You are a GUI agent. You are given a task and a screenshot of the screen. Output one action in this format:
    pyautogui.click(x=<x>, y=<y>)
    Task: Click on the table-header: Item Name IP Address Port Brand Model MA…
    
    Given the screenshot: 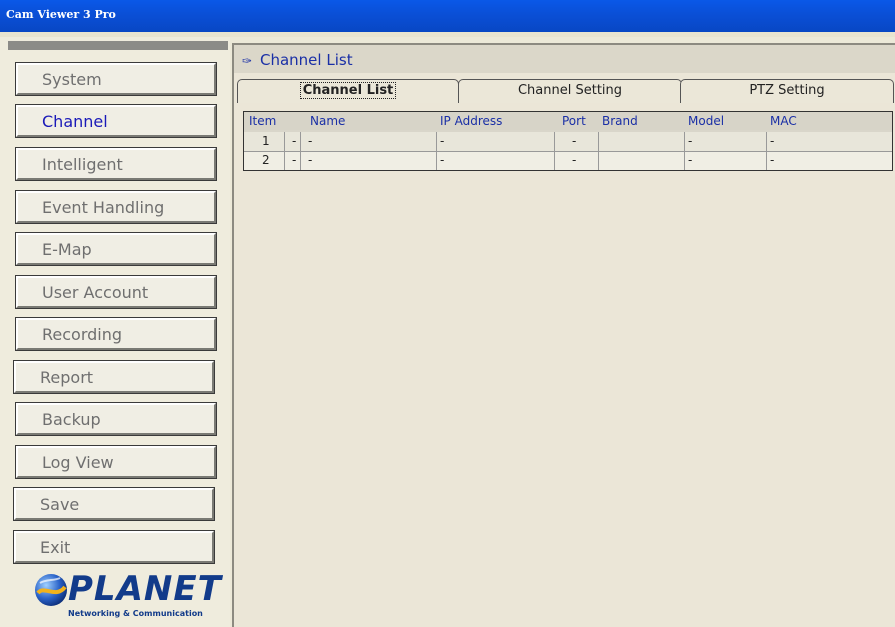 What is the action you would take?
    pyautogui.click(x=568, y=121)
    